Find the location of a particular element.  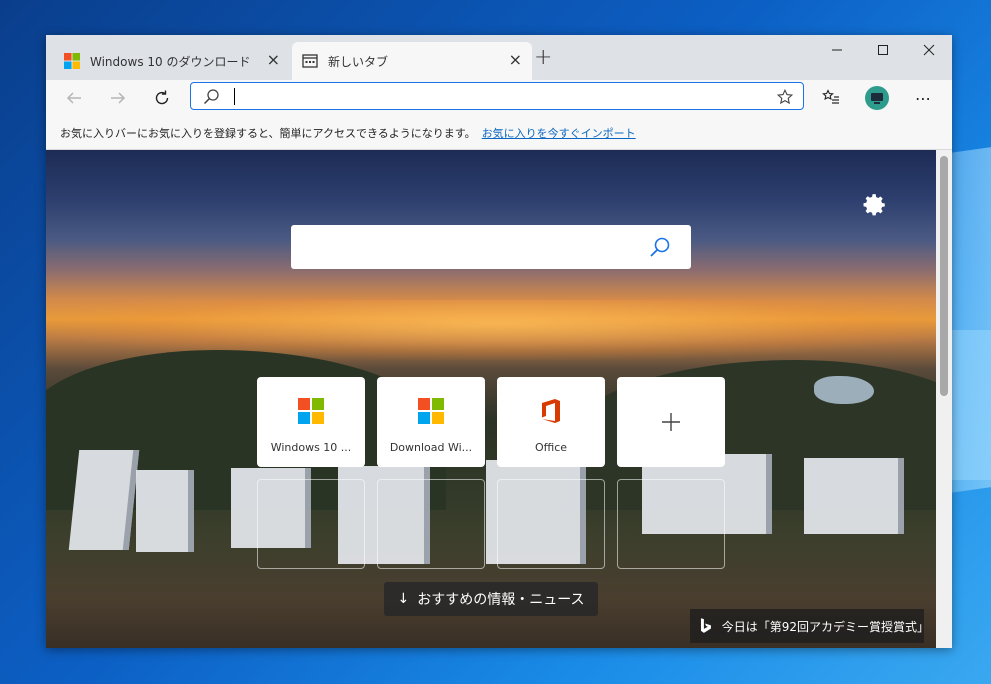

newtab-page-icon is located at coordinates (310, 61).